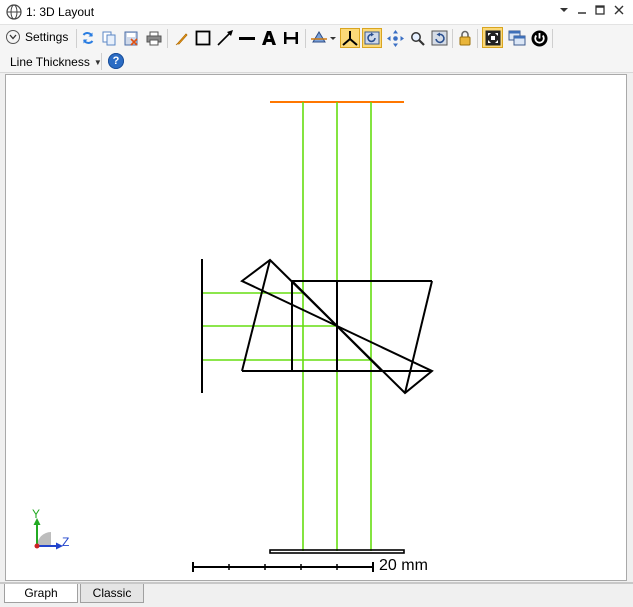 The height and width of the screenshot is (607, 633). Describe the element at coordinates (600, 12) in the screenshot. I see `maximize-icon` at that location.